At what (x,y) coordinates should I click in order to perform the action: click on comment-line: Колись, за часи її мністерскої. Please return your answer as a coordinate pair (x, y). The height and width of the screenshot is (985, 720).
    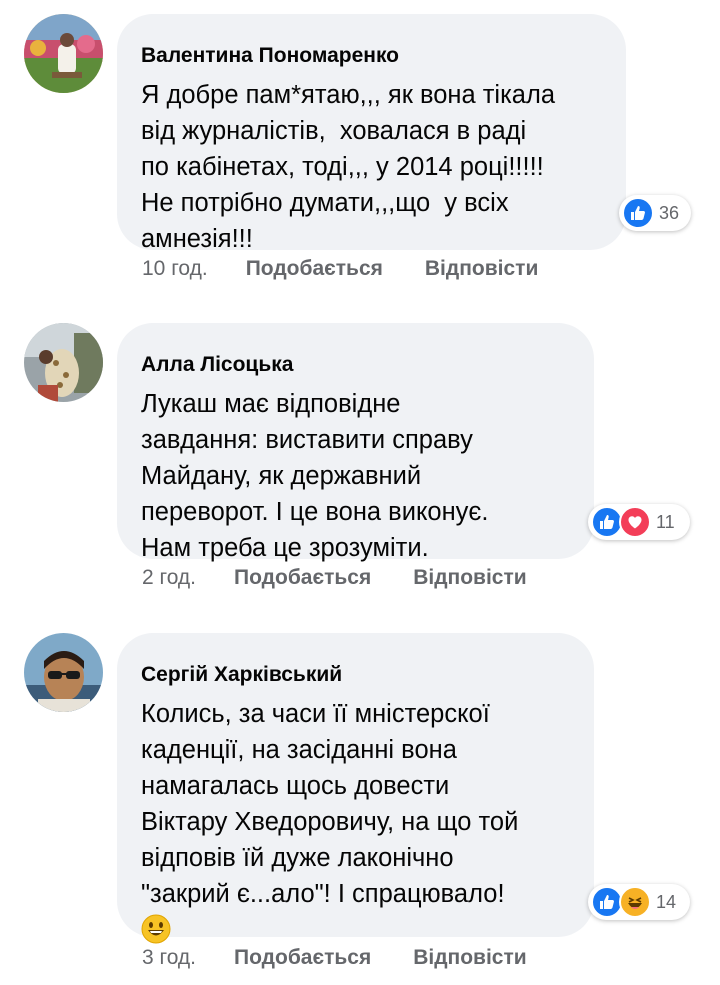
    Looking at the image, I should click on (315, 714).